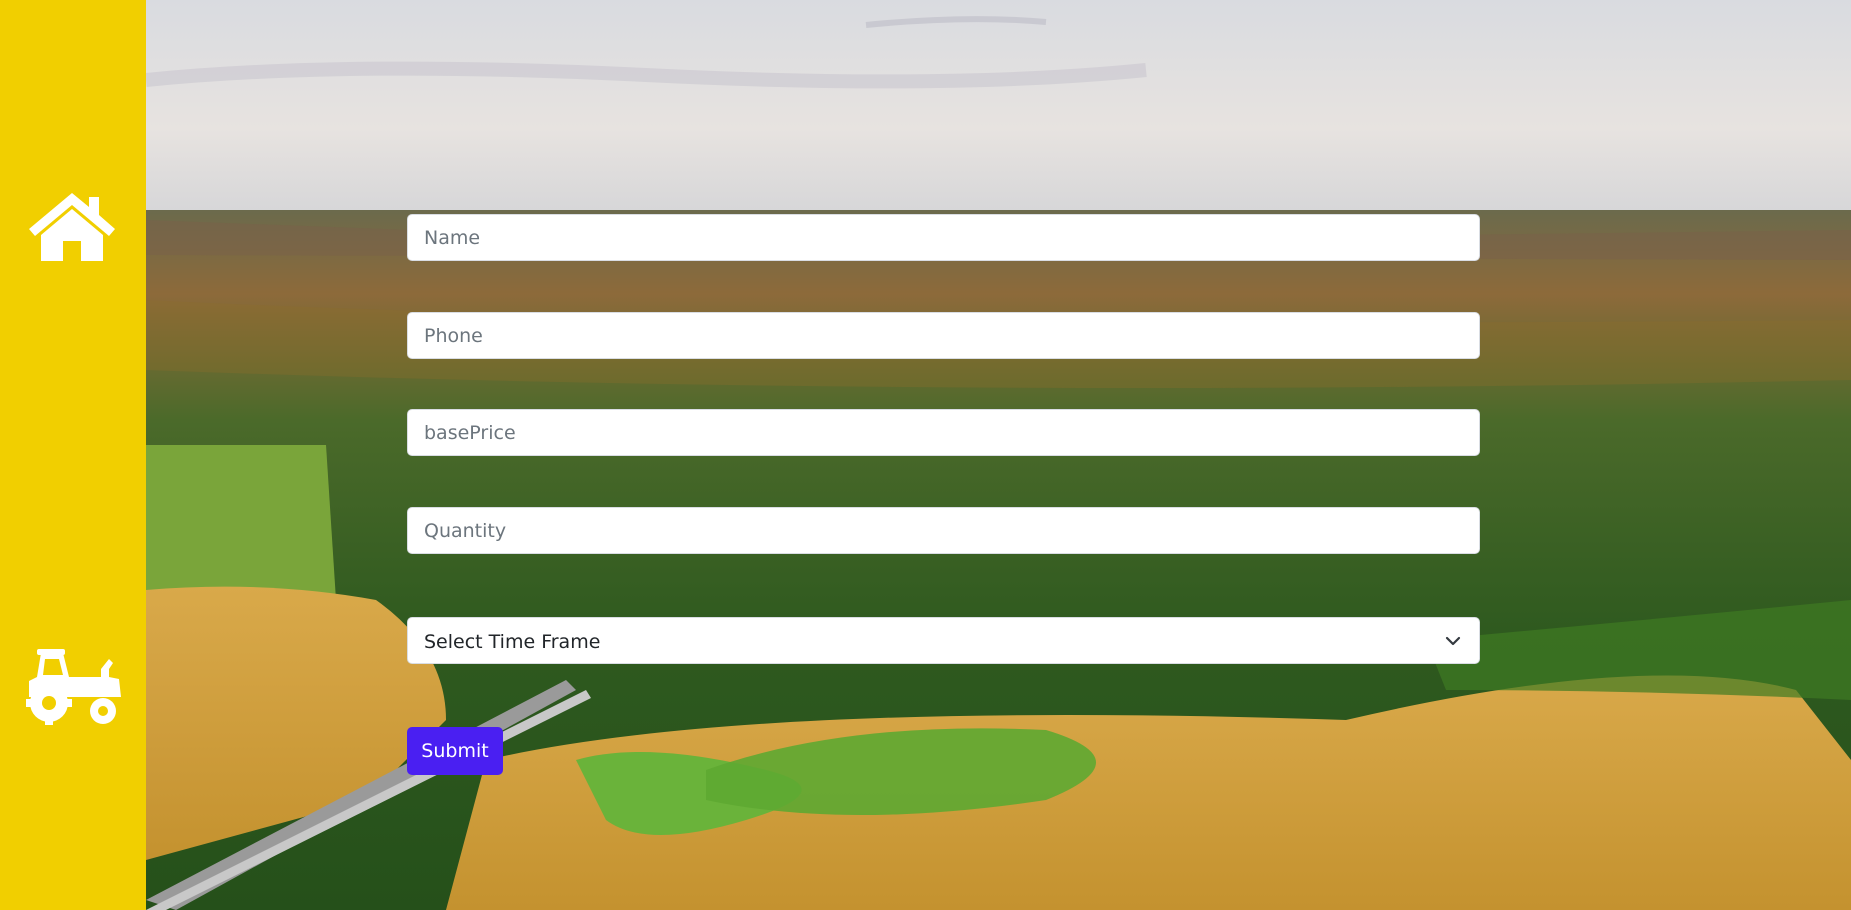 The width and height of the screenshot is (1851, 910). What do you see at coordinates (455, 751) in the screenshot?
I see `submit-button: Submit` at bounding box center [455, 751].